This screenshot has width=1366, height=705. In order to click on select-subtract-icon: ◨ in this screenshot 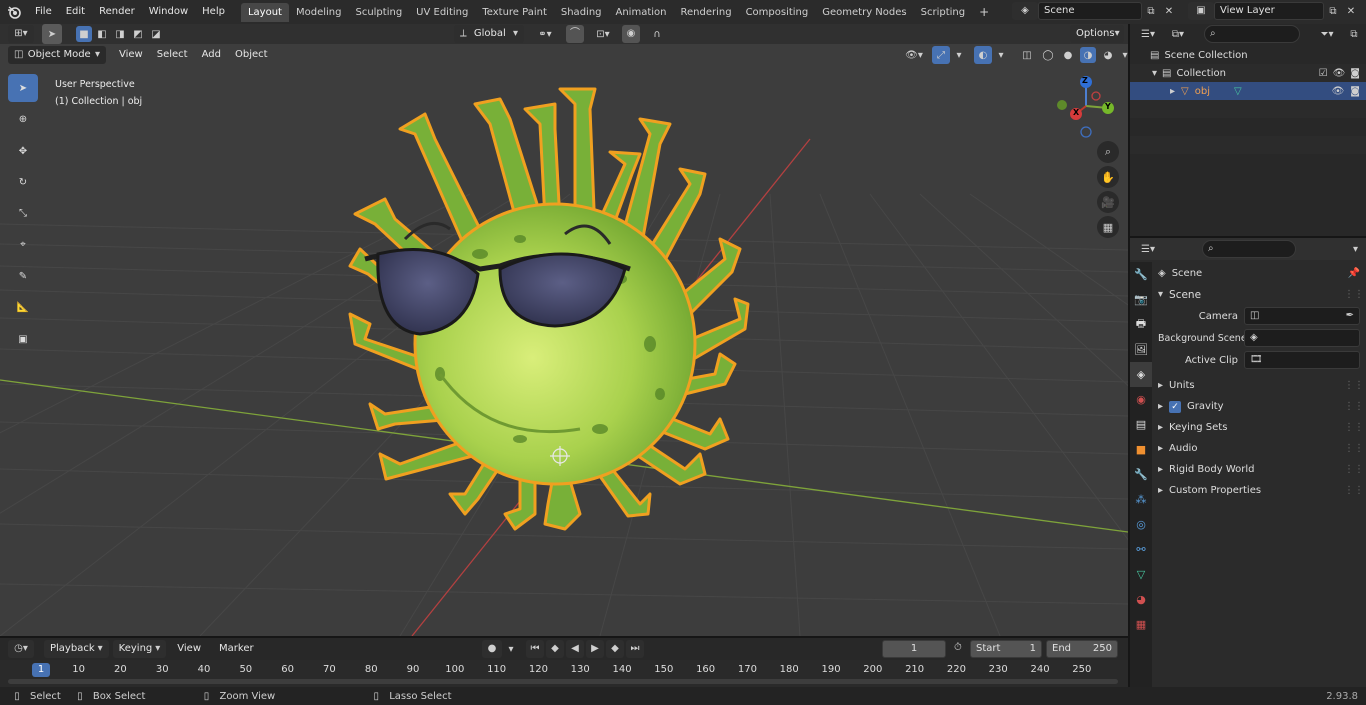, I will do `click(120, 34)`.